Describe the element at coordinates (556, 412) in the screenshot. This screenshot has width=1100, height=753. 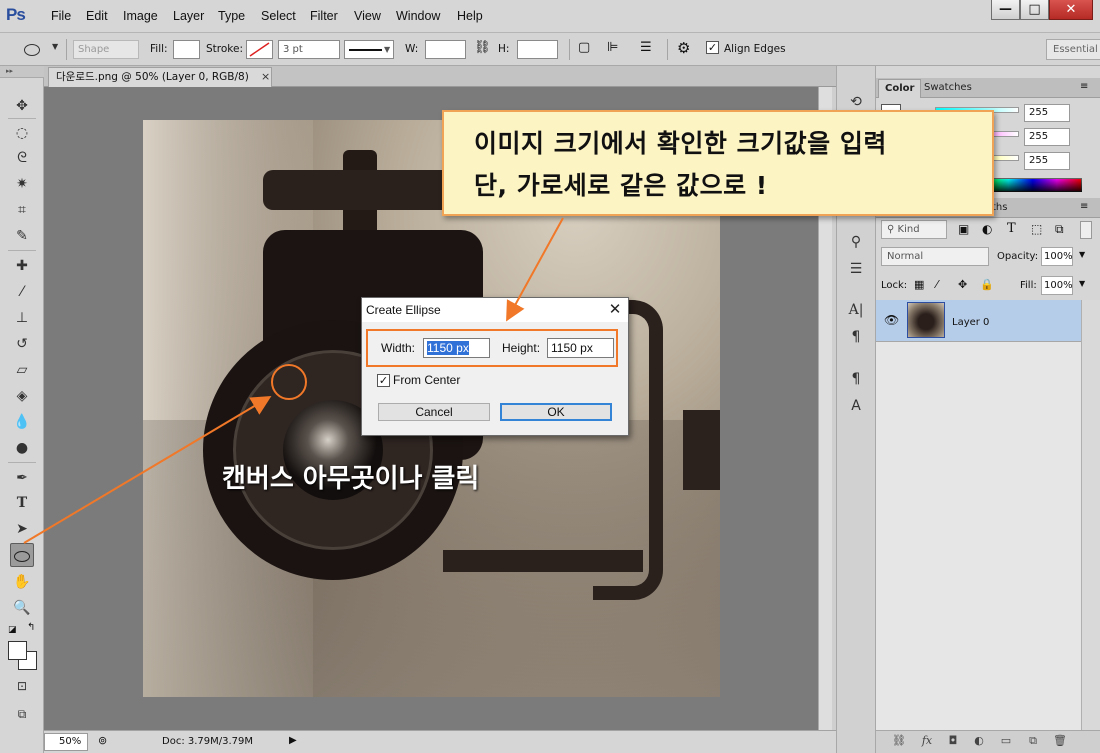
I see `ok-button: OK` at that location.